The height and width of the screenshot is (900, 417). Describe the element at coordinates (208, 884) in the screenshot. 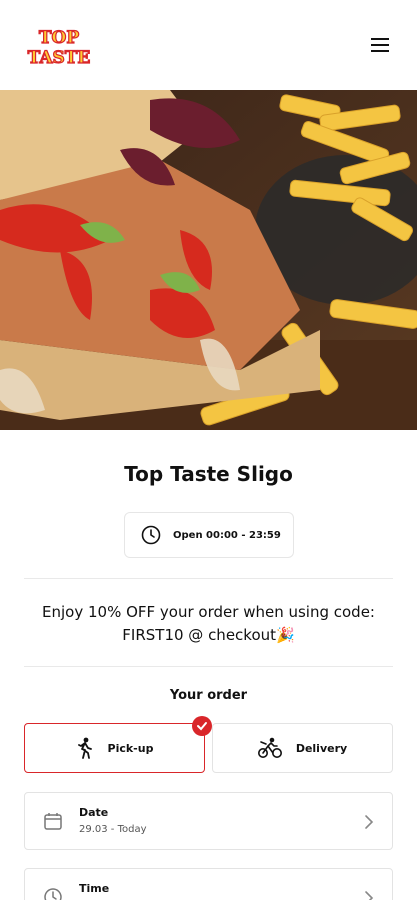

I see `time-selector: Time` at that location.